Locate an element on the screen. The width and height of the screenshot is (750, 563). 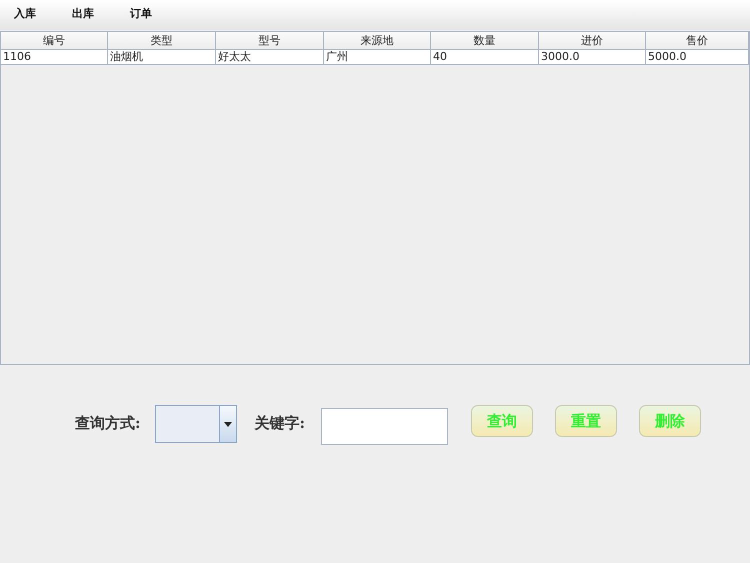
column-header: 进价 is located at coordinates (592, 41).